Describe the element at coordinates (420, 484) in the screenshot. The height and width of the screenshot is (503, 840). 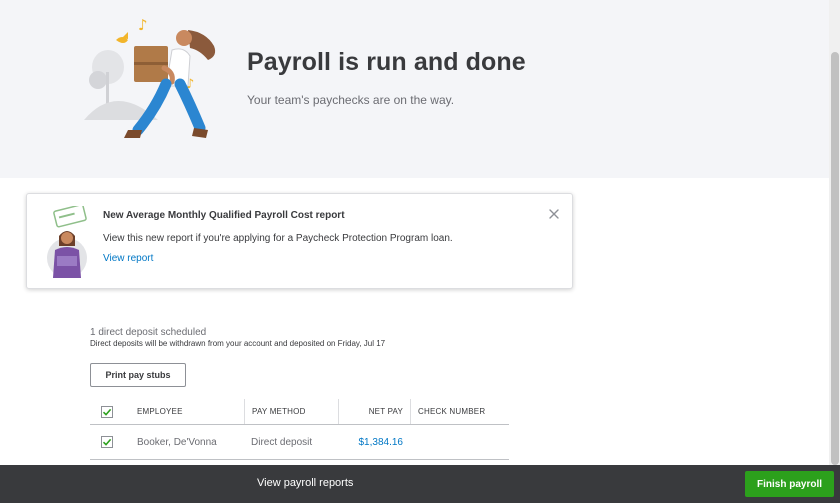
I see `footer-bar: View payroll reports Finish payroll` at that location.